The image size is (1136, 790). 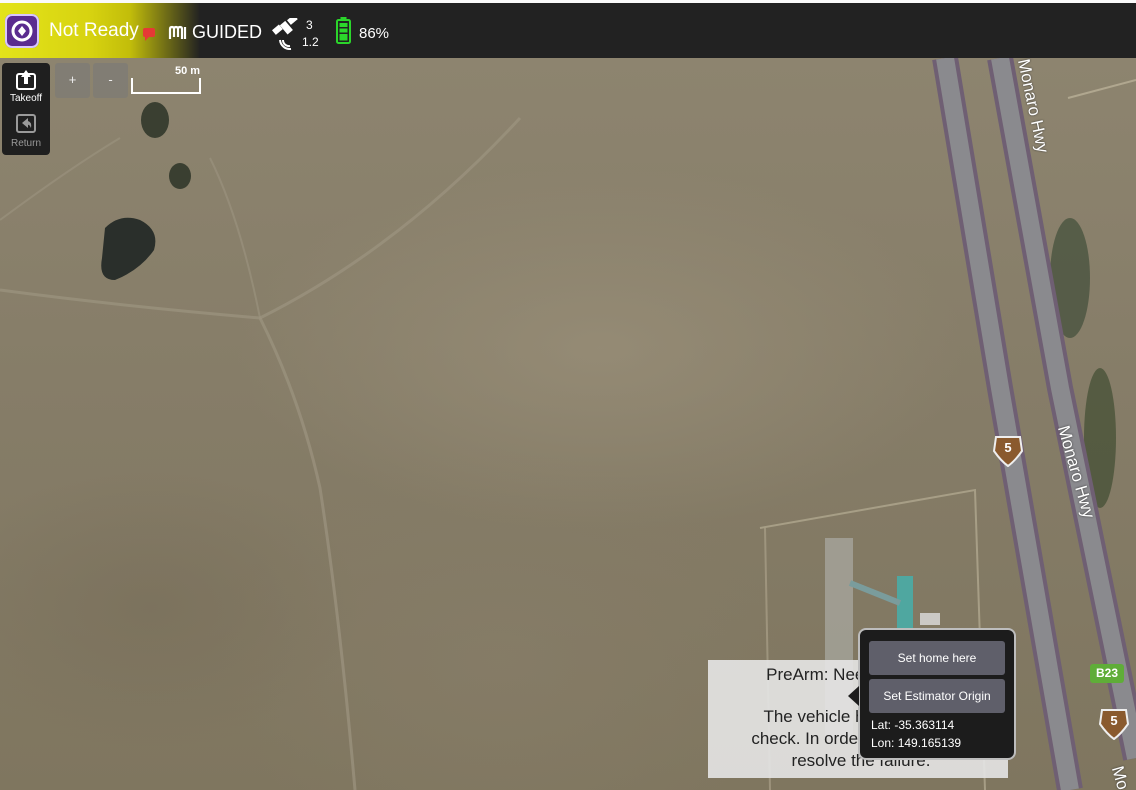 I want to click on message-indicator-icon, so click(x=149, y=34).